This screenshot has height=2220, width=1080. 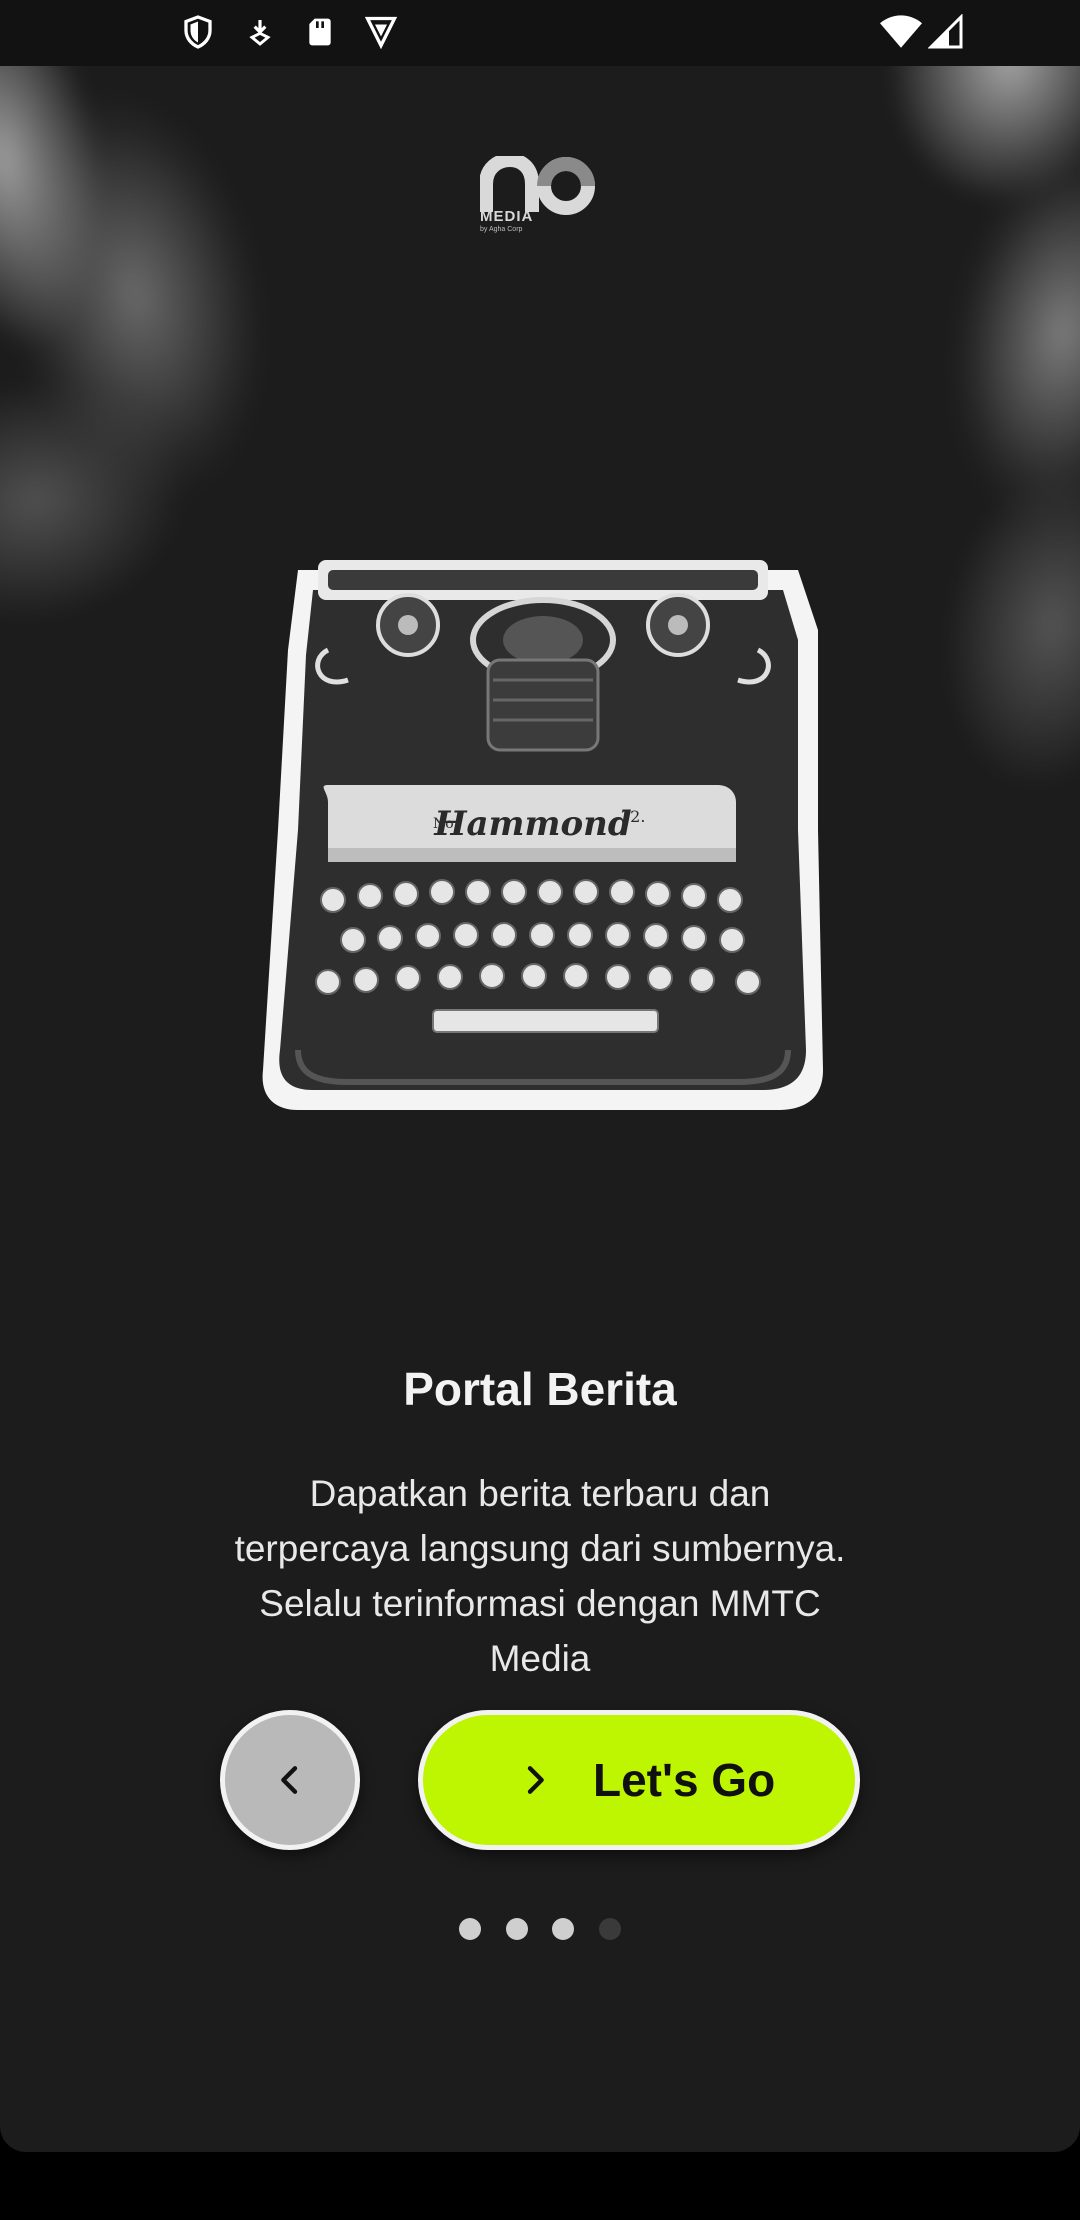 I want to click on lets-go-label: Let's Go, so click(x=684, y=1780).